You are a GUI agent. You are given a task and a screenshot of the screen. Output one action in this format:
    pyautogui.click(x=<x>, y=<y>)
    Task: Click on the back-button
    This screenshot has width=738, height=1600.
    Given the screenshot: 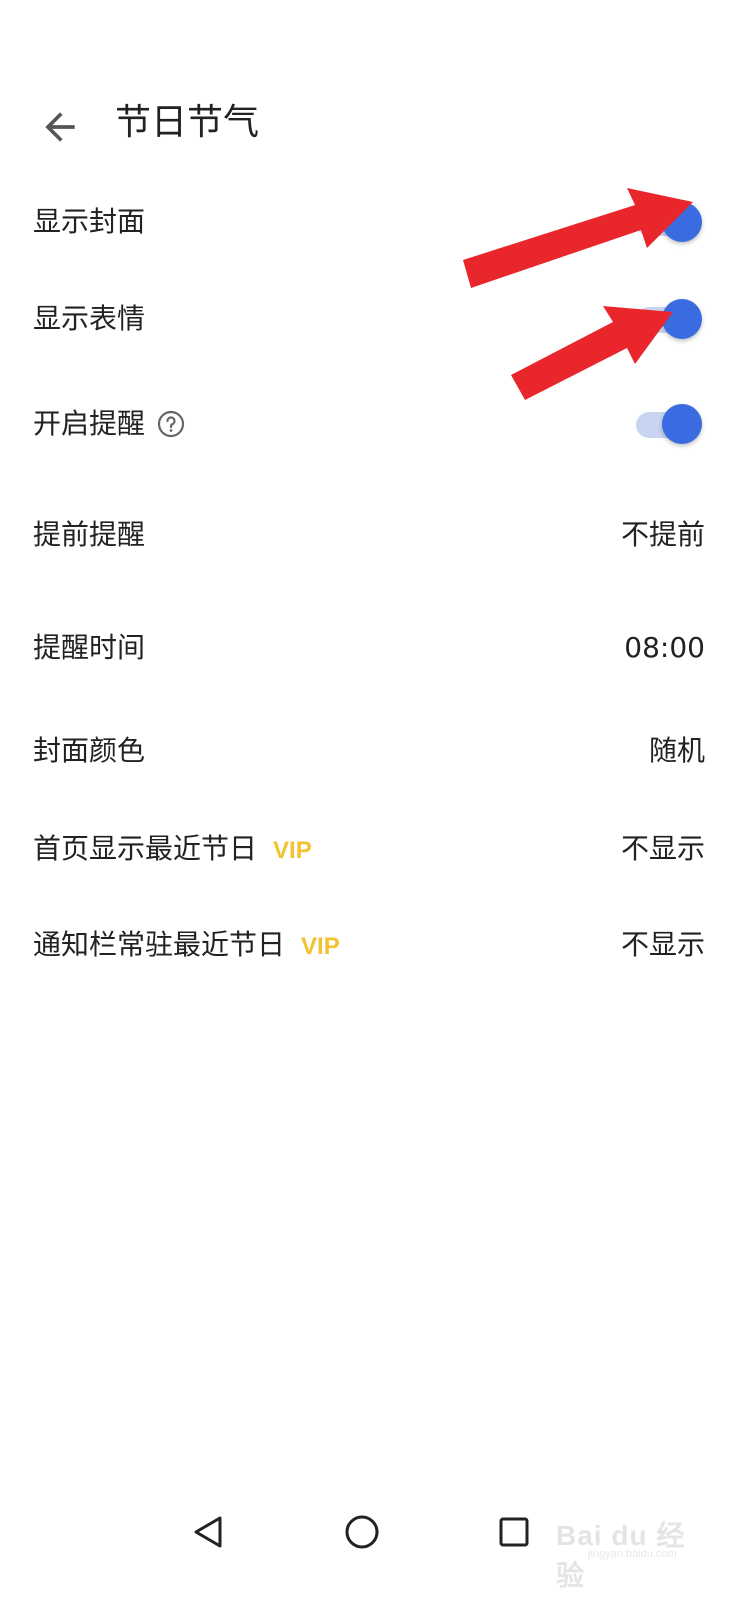 What is the action you would take?
    pyautogui.click(x=62, y=129)
    